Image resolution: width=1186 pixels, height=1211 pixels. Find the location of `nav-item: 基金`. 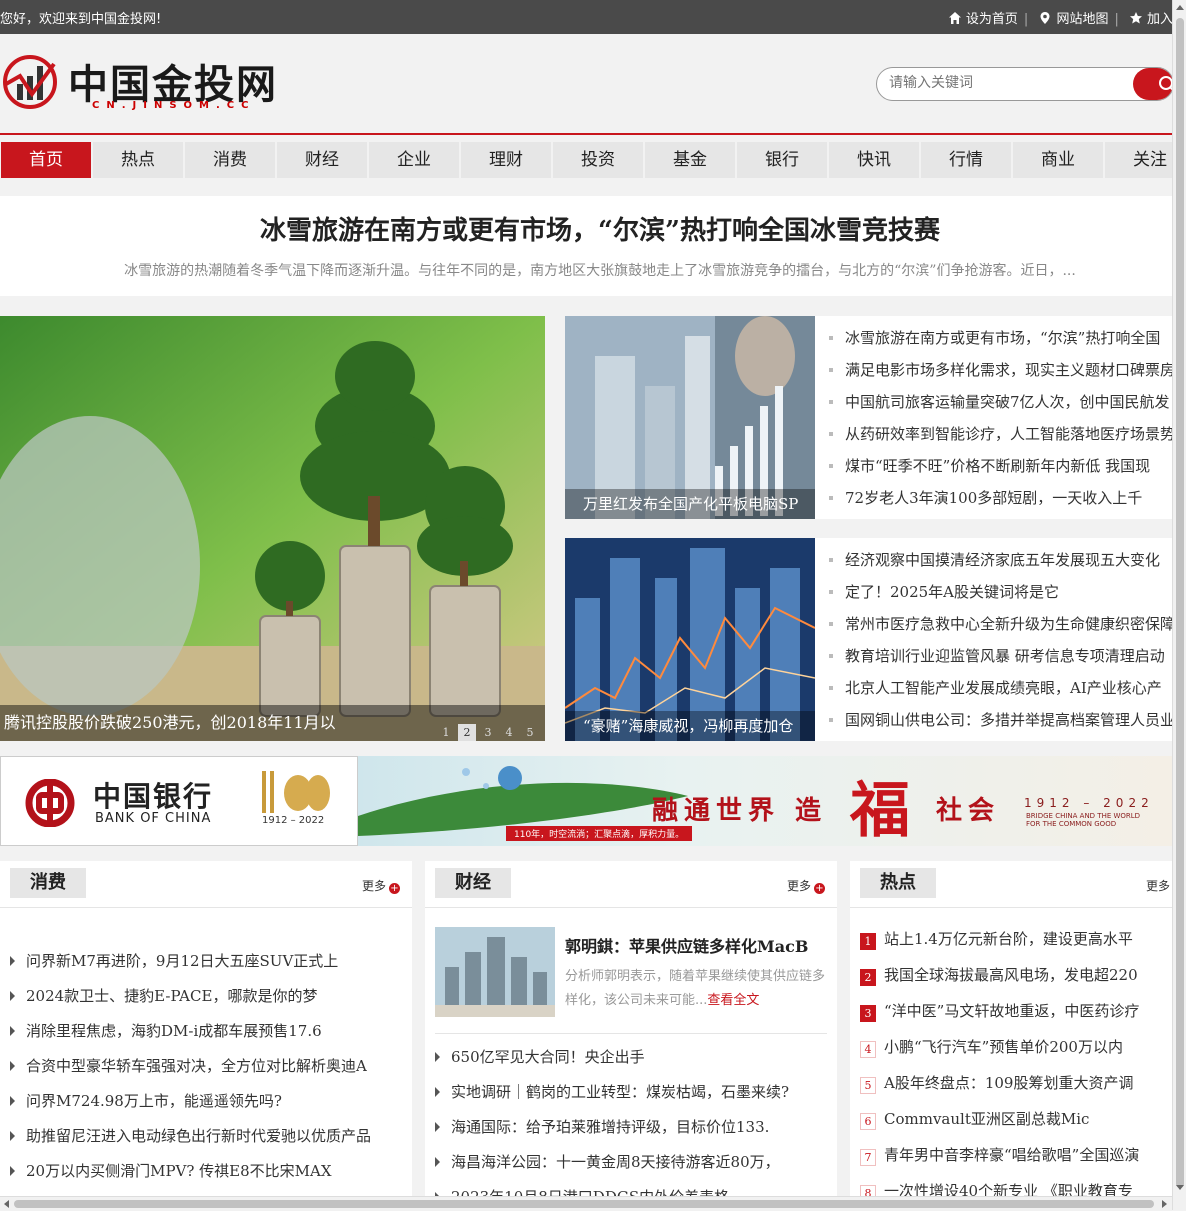

nav-item: 基金 is located at coordinates (690, 160).